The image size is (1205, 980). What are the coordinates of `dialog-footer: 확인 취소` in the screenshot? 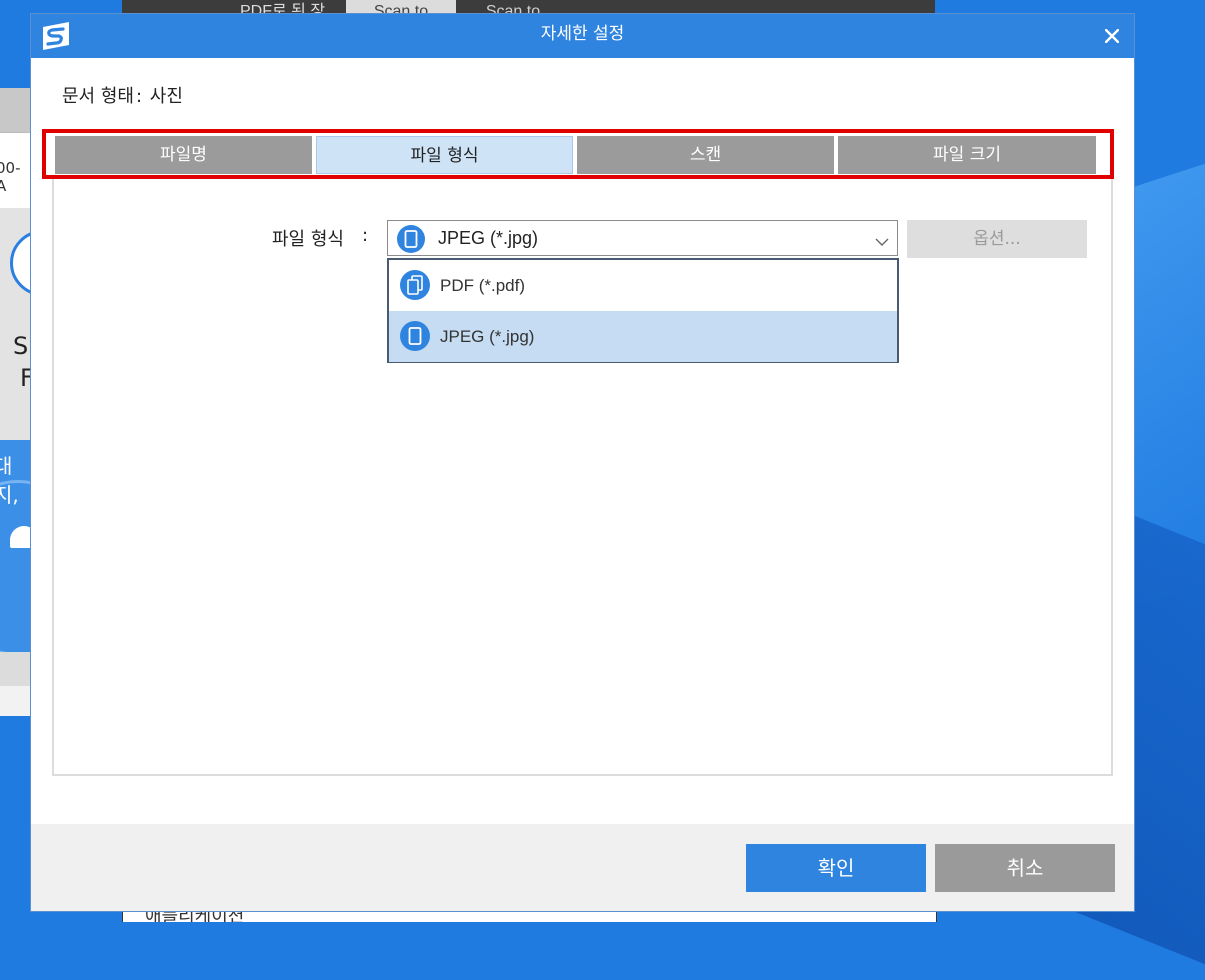 It's located at (582, 867).